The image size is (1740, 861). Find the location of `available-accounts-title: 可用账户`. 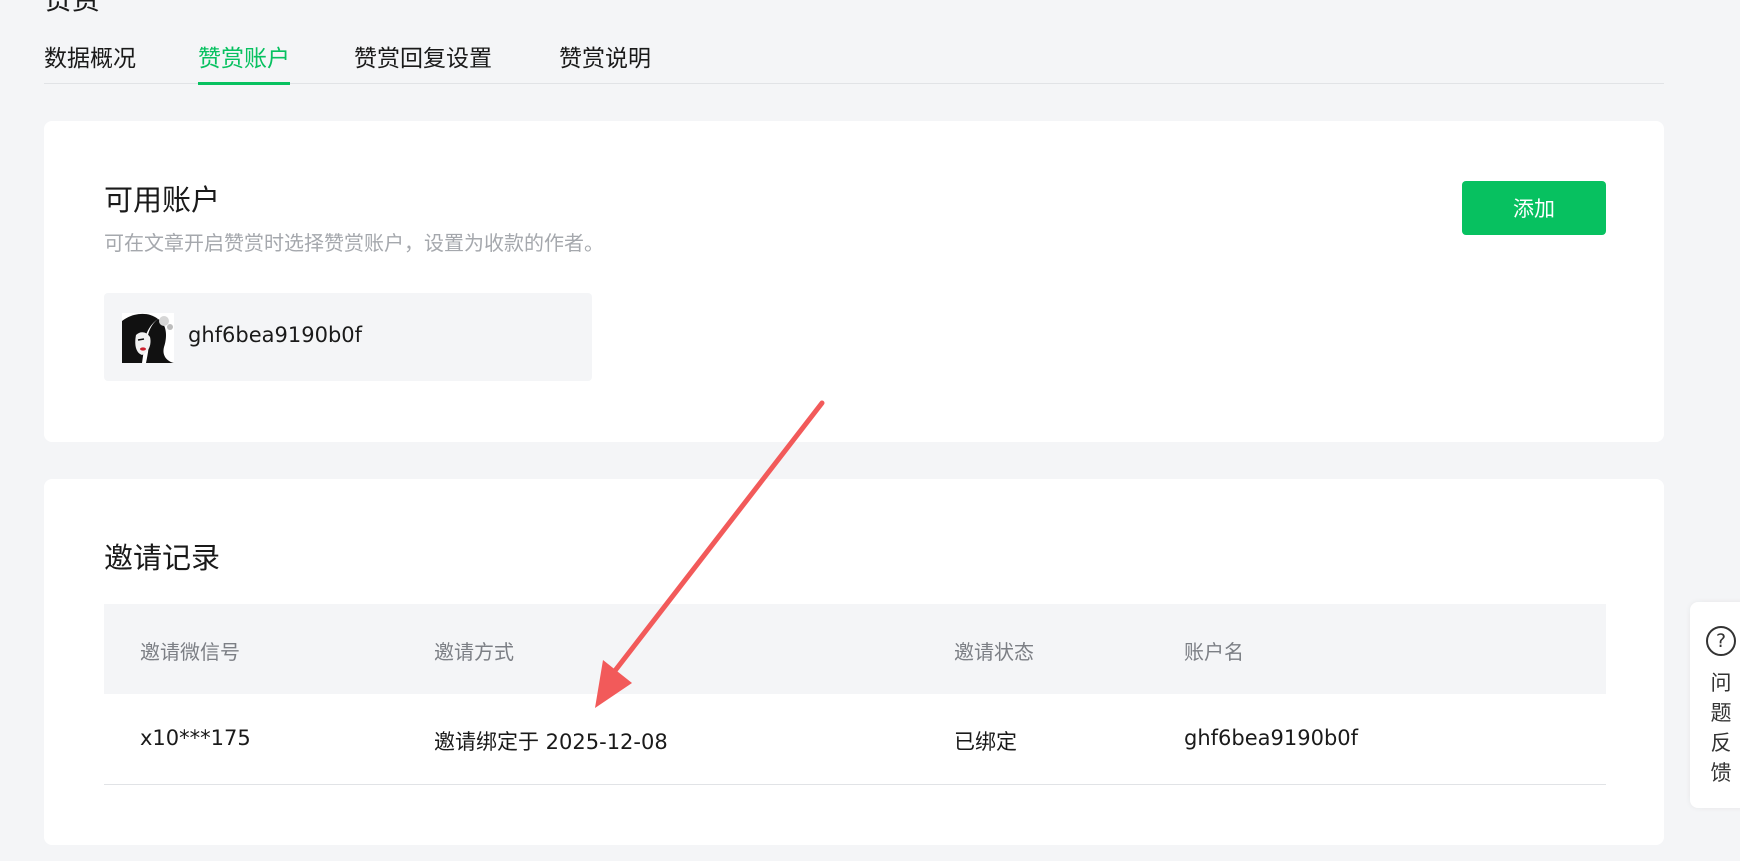

available-accounts-title: 可用账户 is located at coordinates (162, 200).